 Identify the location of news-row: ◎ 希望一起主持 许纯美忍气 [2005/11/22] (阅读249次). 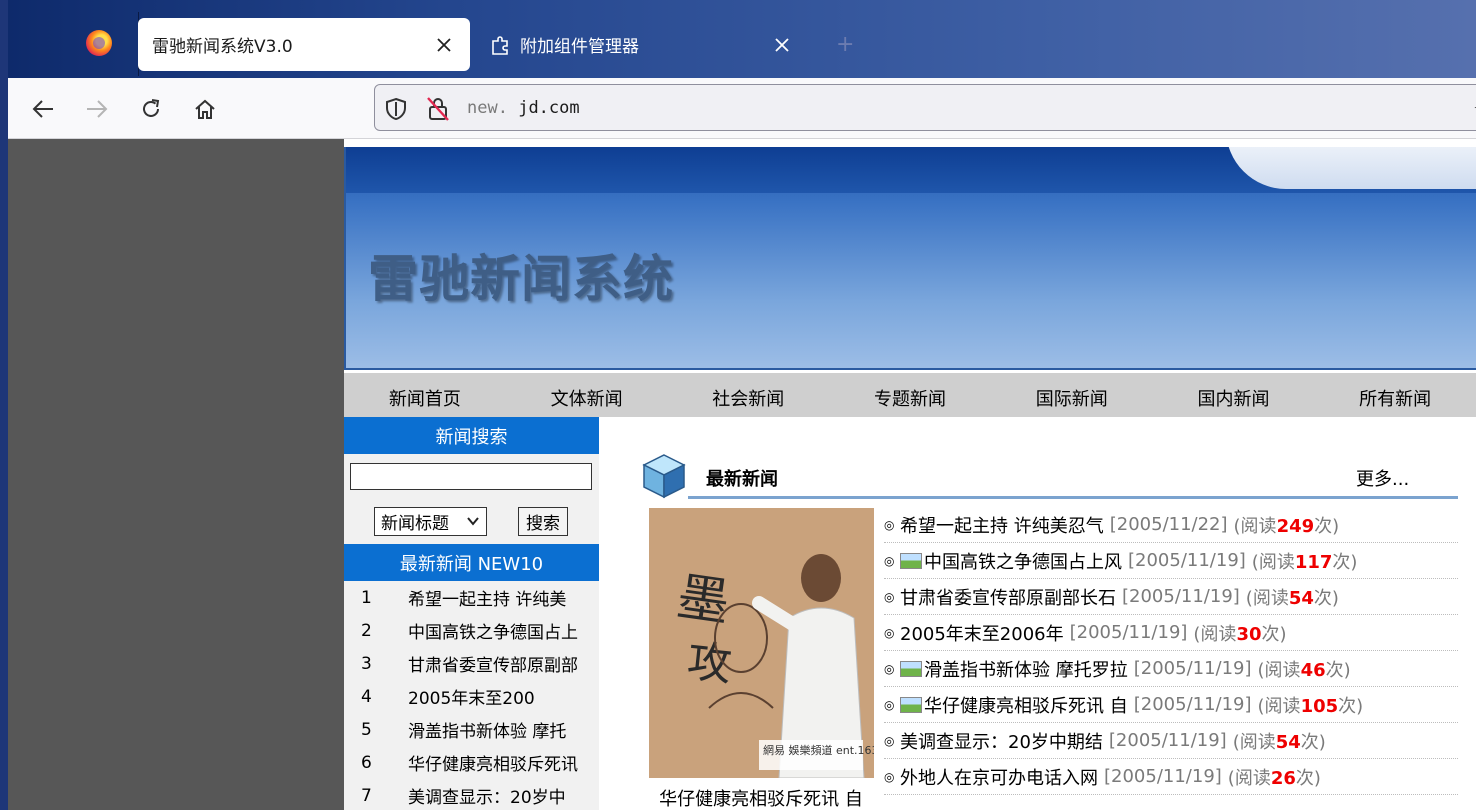
(1171, 525).